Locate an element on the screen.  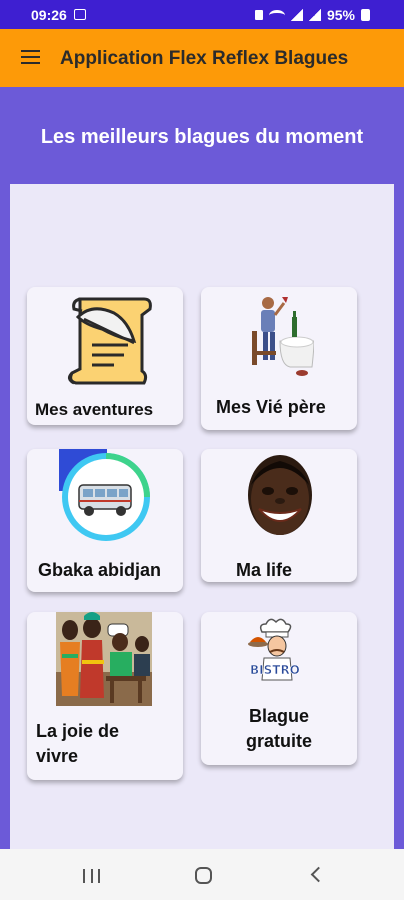
category-card-mes-aventures: Mes aventures is located at coordinates (105, 356).